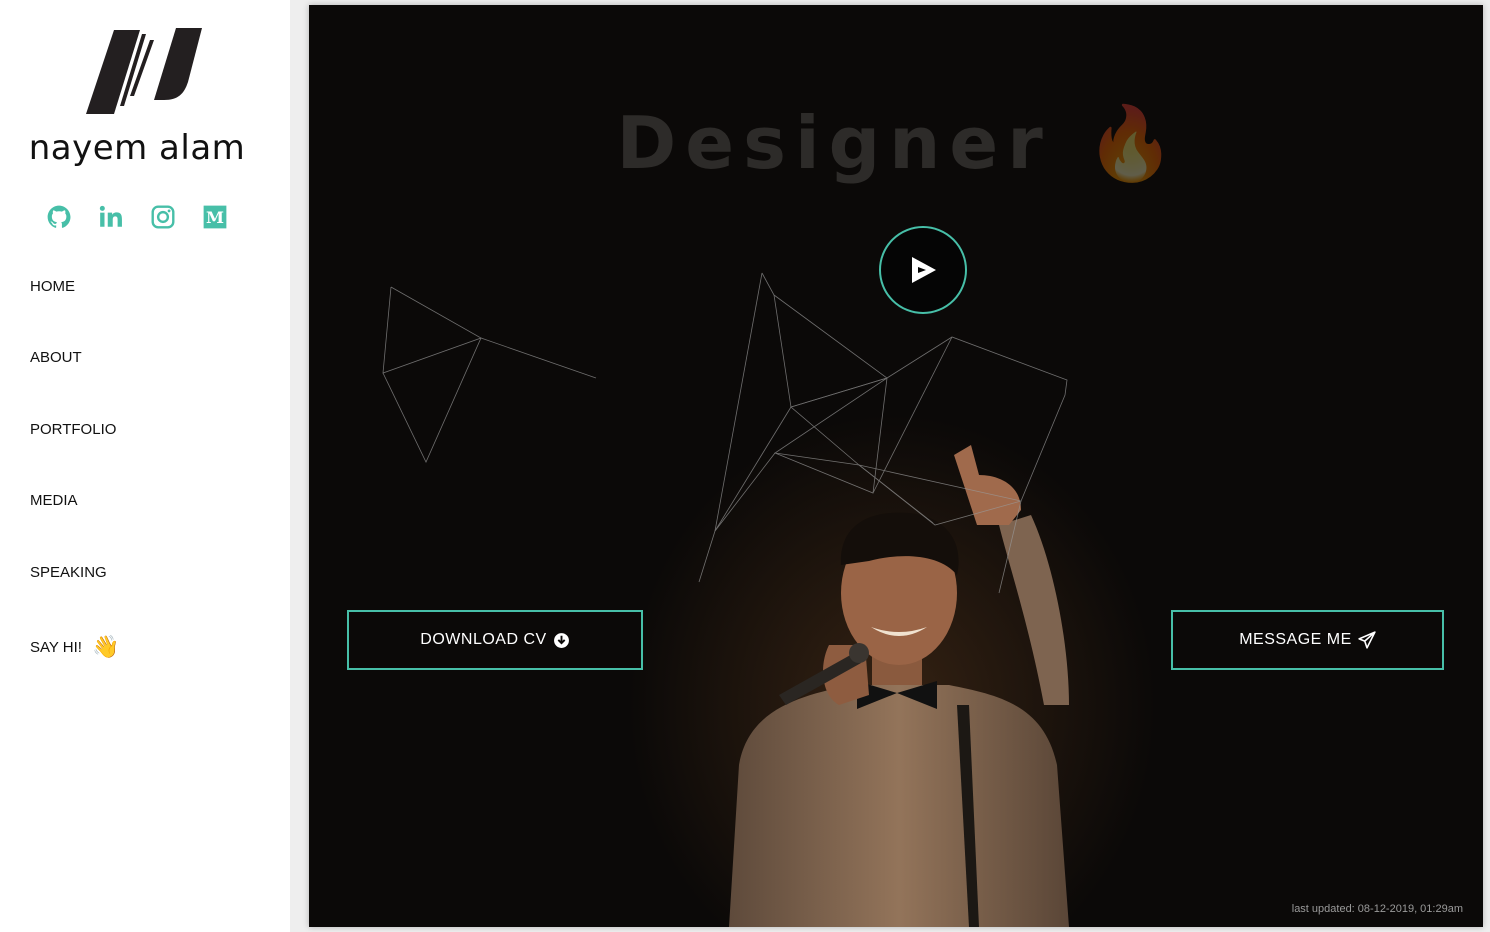  I want to click on hero-headline: Designer 🔥, so click(896, 143).